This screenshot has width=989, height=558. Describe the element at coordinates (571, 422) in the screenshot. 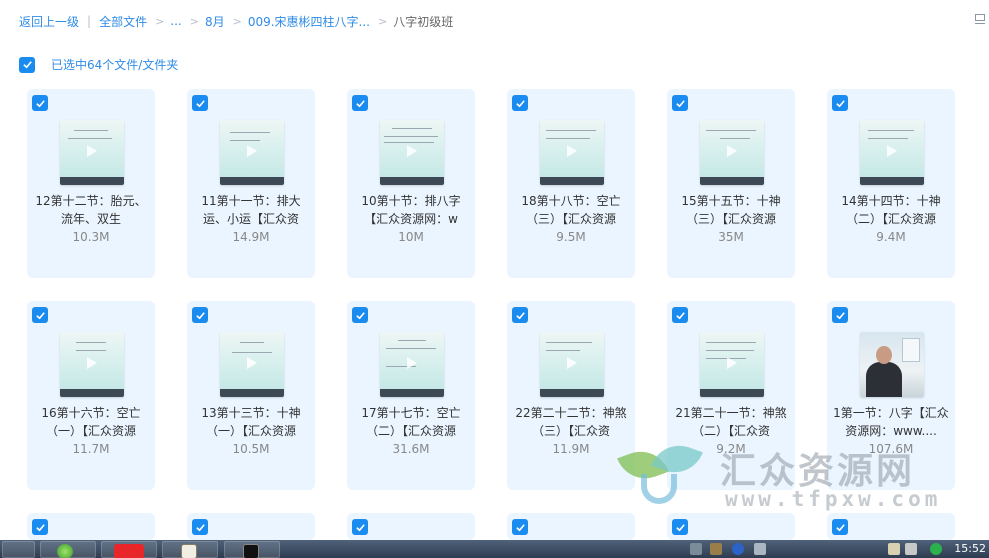

I see `file-name: 22第二十二节：神煞（三）【汇众资` at that location.